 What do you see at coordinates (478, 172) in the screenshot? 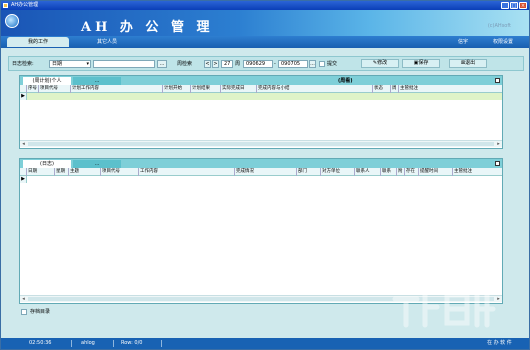
I see `log-col-supervisor: 主管批注` at bounding box center [478, 172].